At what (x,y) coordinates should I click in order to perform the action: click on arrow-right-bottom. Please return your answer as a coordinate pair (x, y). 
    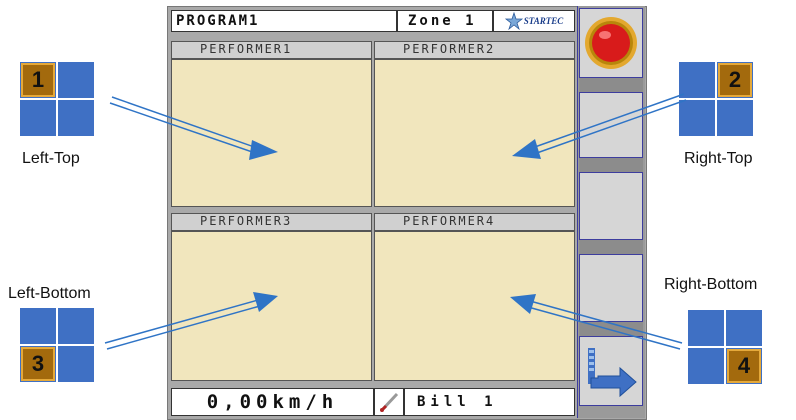
    Looking at the image, I should click on (596, 322).